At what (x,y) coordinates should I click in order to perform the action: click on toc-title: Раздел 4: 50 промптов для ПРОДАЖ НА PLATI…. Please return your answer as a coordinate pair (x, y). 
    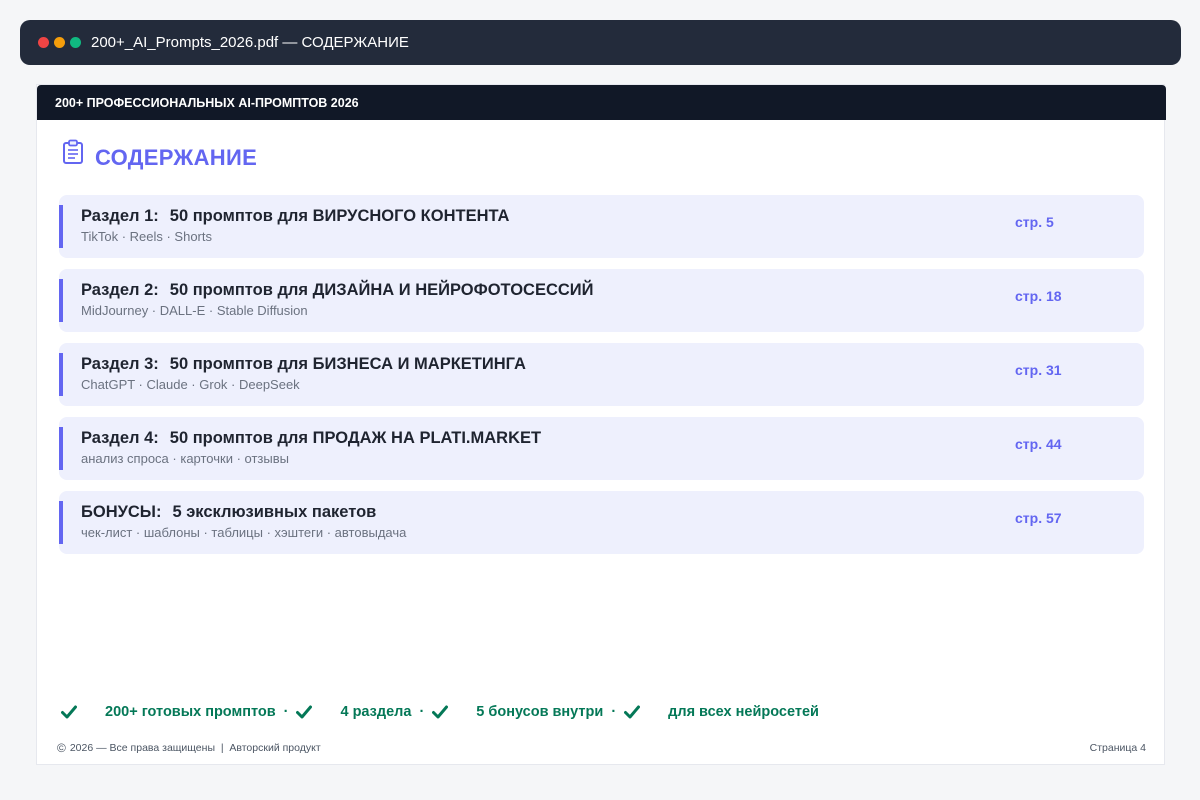
    Looking at the image, I should click on (311, 438).